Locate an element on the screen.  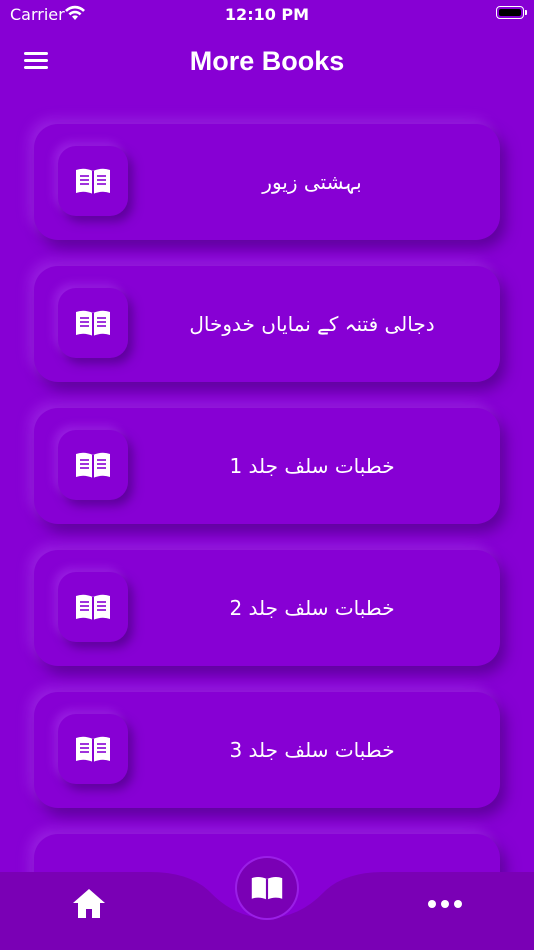
book-title: دجالی فتنہ کے نمایاں خدوخال is located at coordinates (312, 324).